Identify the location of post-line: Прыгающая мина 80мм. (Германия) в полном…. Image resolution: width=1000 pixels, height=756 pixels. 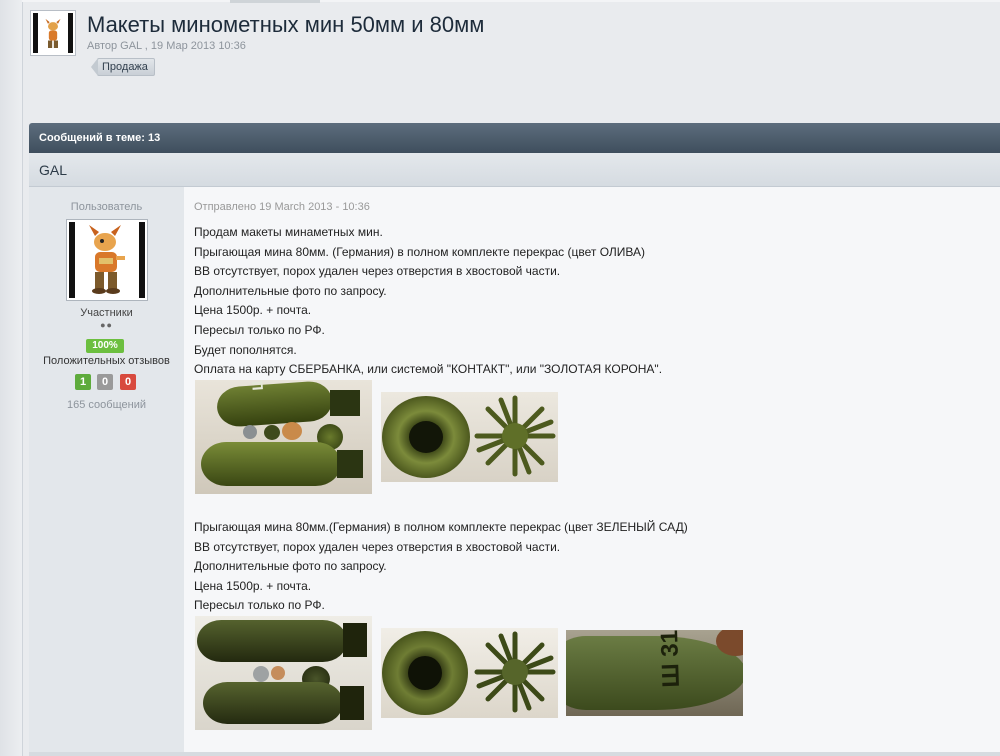
(420, 251).